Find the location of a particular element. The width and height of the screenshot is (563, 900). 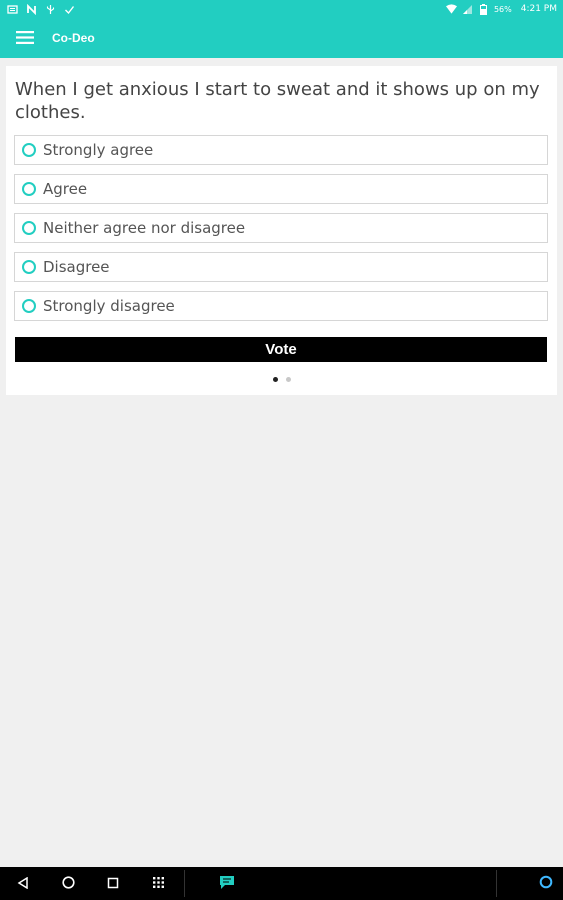

menu-button is located at coordinates (26, 38).